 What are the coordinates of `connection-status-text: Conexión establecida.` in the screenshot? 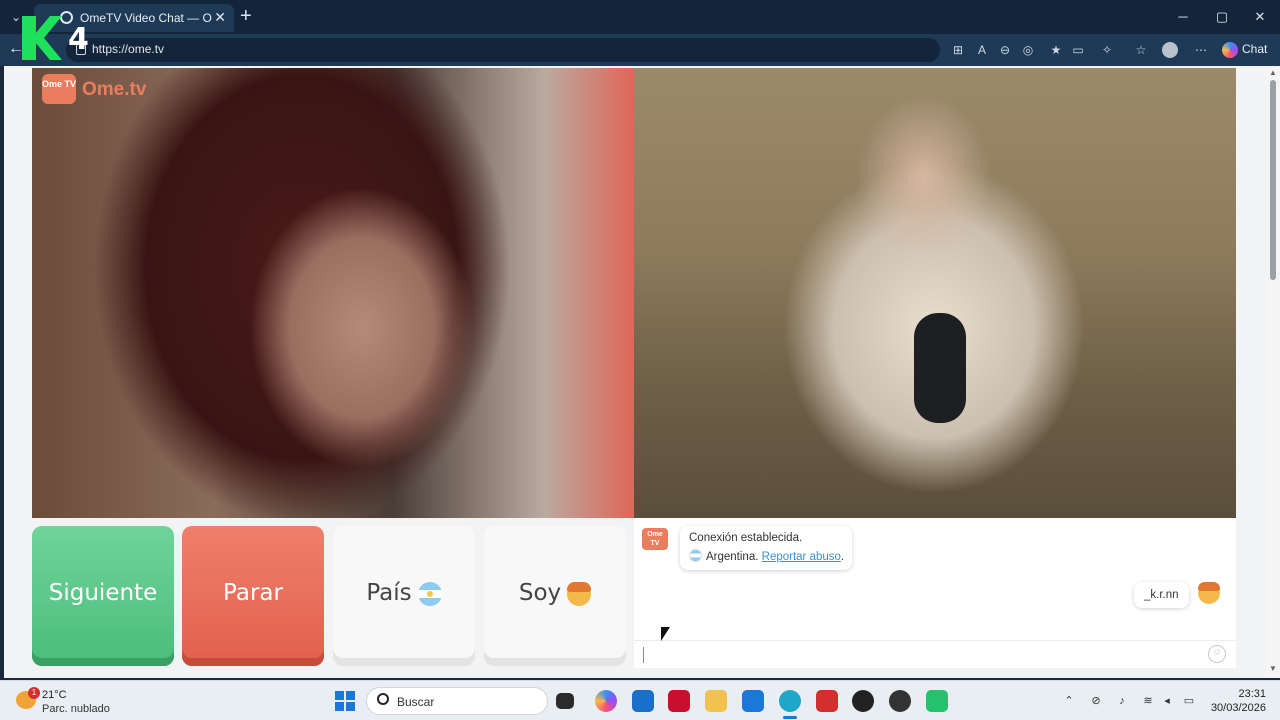 It's located at (746, 538).